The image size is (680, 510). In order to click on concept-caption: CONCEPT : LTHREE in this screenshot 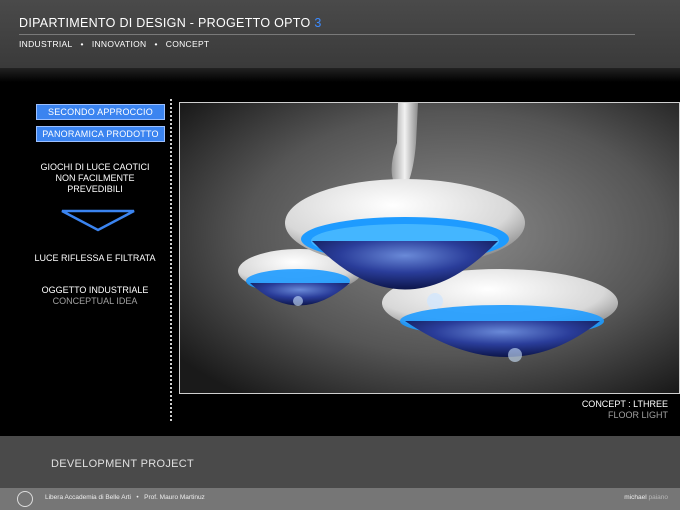, I will do `click(624, 404)`.